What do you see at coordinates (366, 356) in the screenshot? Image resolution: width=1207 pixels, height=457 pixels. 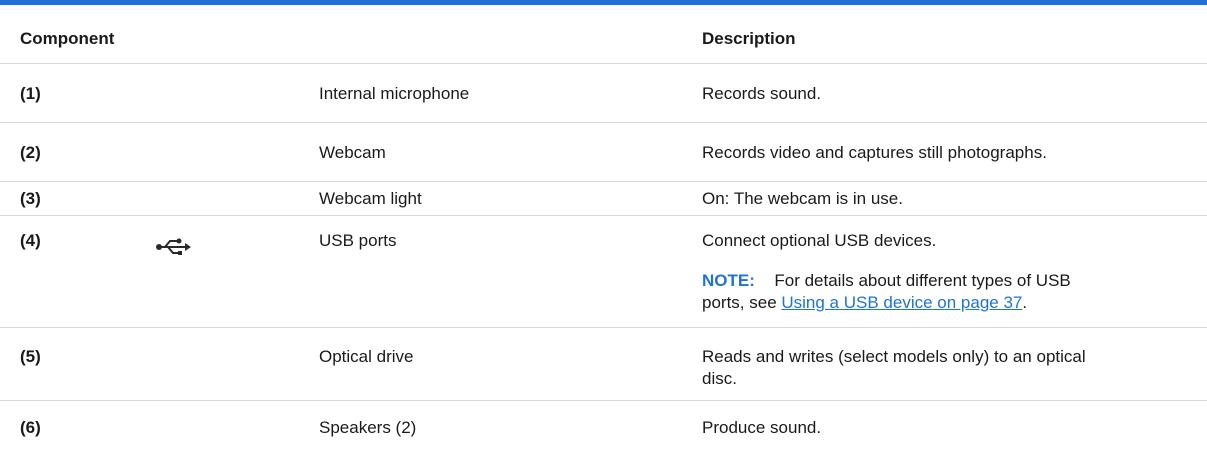 I see `component-name: Optical drive` at bounding box center [366, 356].